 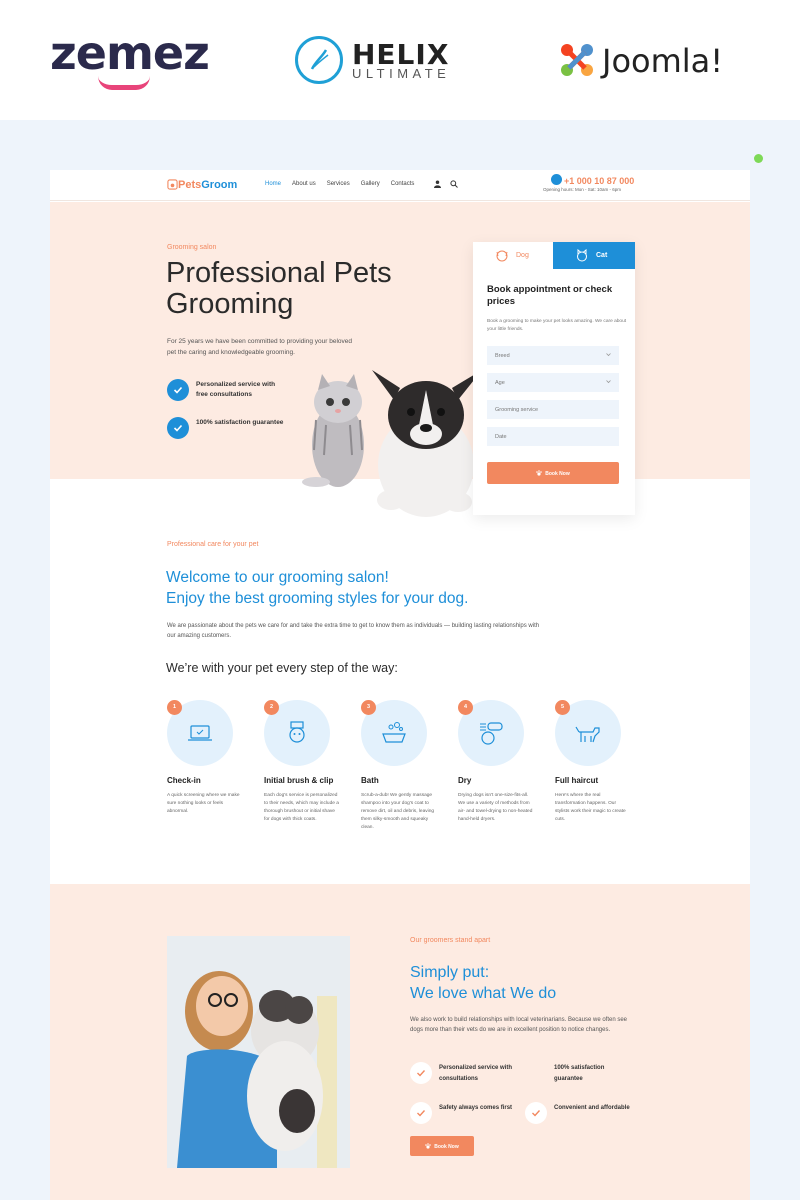 I want to click on step-title: Full haircut, so click(x=577, y=780).